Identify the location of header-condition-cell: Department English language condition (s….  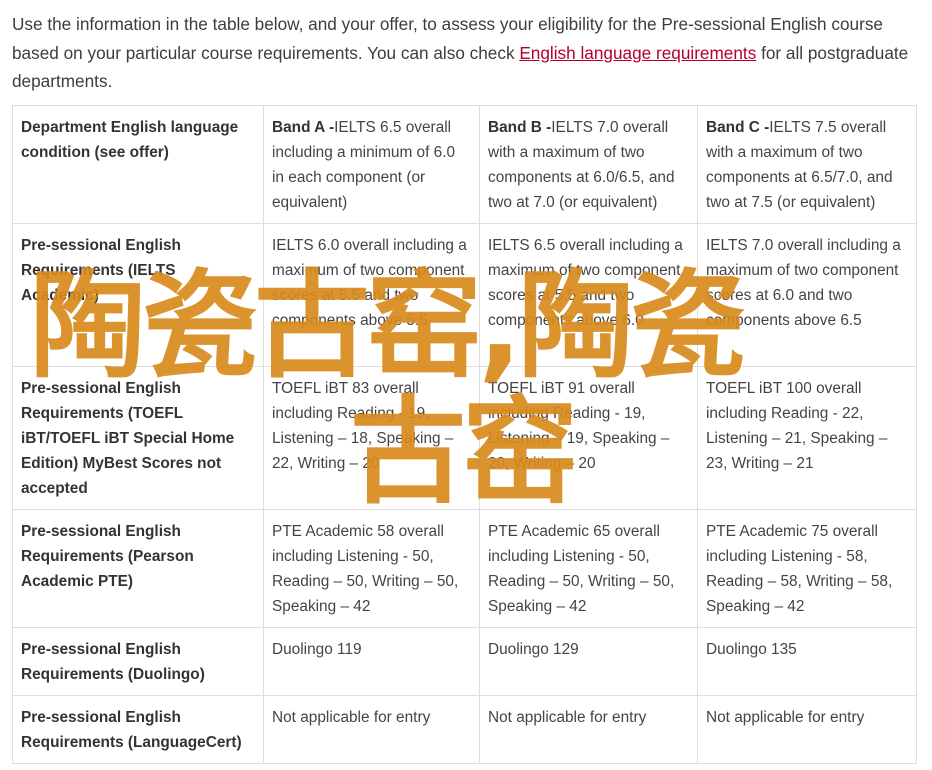
(138, 164).